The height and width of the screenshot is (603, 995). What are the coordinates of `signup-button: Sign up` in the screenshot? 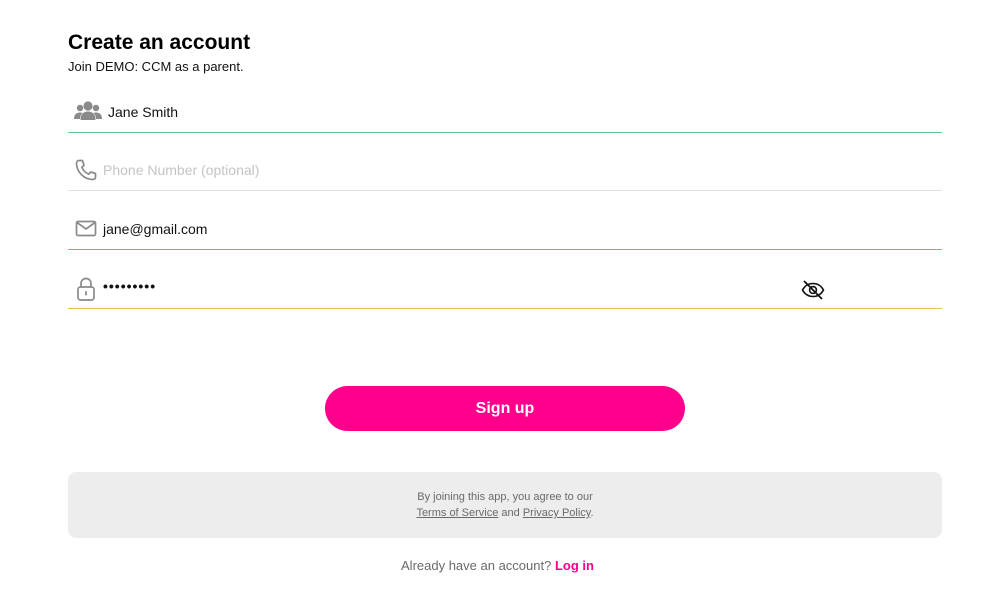 It's located at (505, 408).